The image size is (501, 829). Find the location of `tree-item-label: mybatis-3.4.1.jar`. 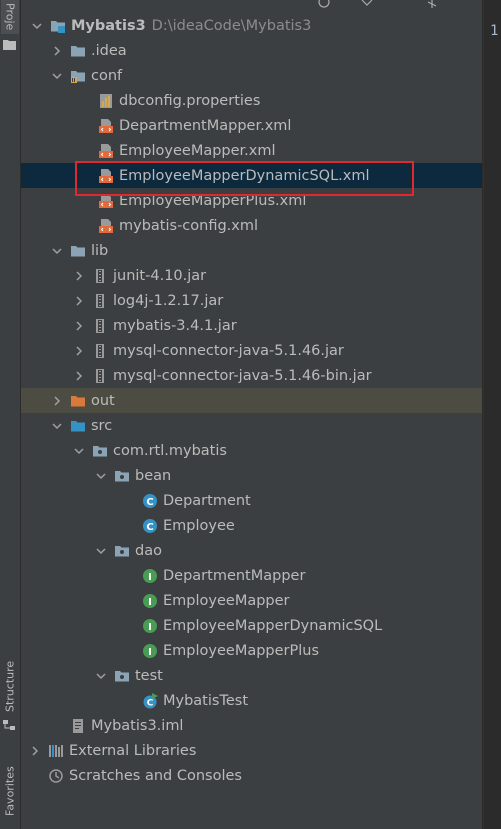

tree-item-label: mybatis-3.4.1.jar is located at coordinates (175, 325).